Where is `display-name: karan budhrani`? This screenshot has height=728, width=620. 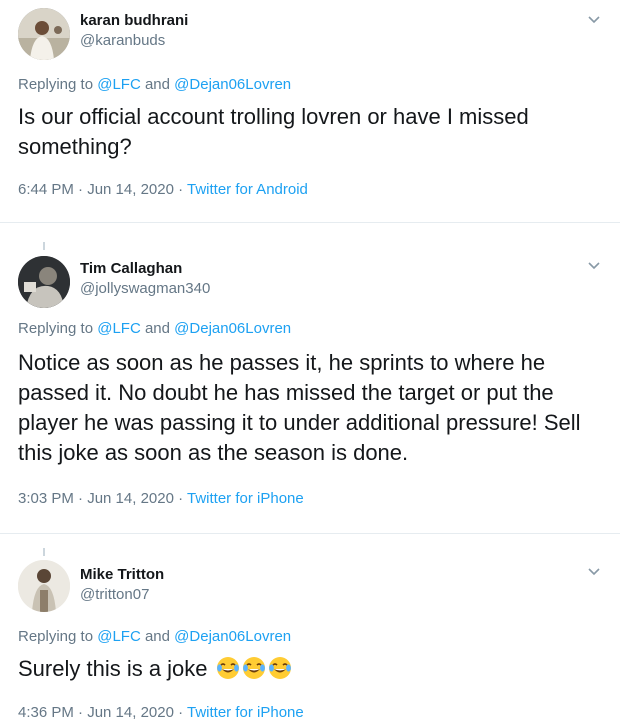 display-name: karan budhrani is located at coordinates (134, 20).